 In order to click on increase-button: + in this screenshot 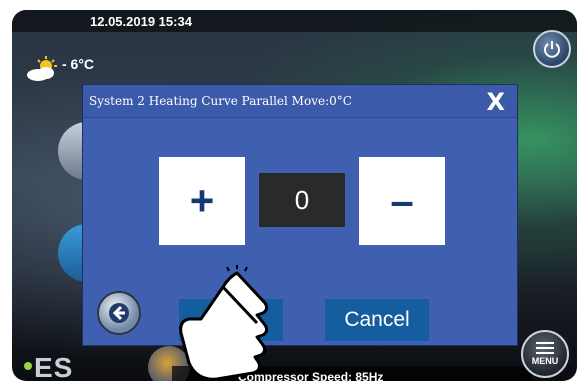, I will do `click(202, 201)`.